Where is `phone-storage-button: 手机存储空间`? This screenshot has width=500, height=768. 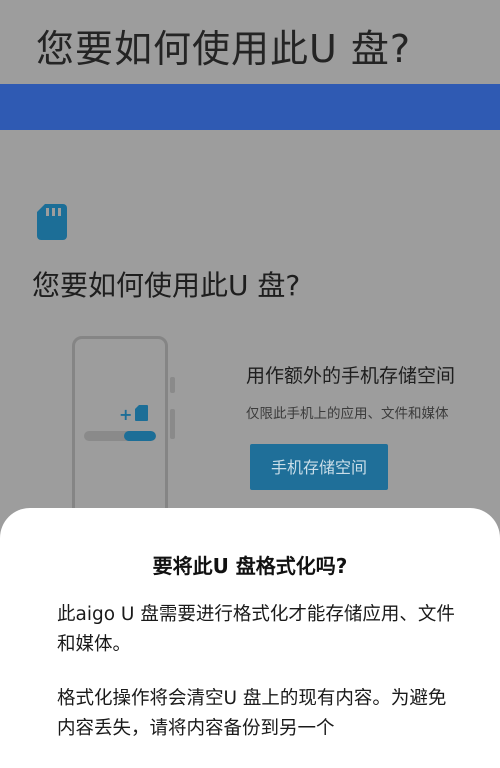
phone-storage-button: 手机存储空间 is located at coordinates (319, 467).